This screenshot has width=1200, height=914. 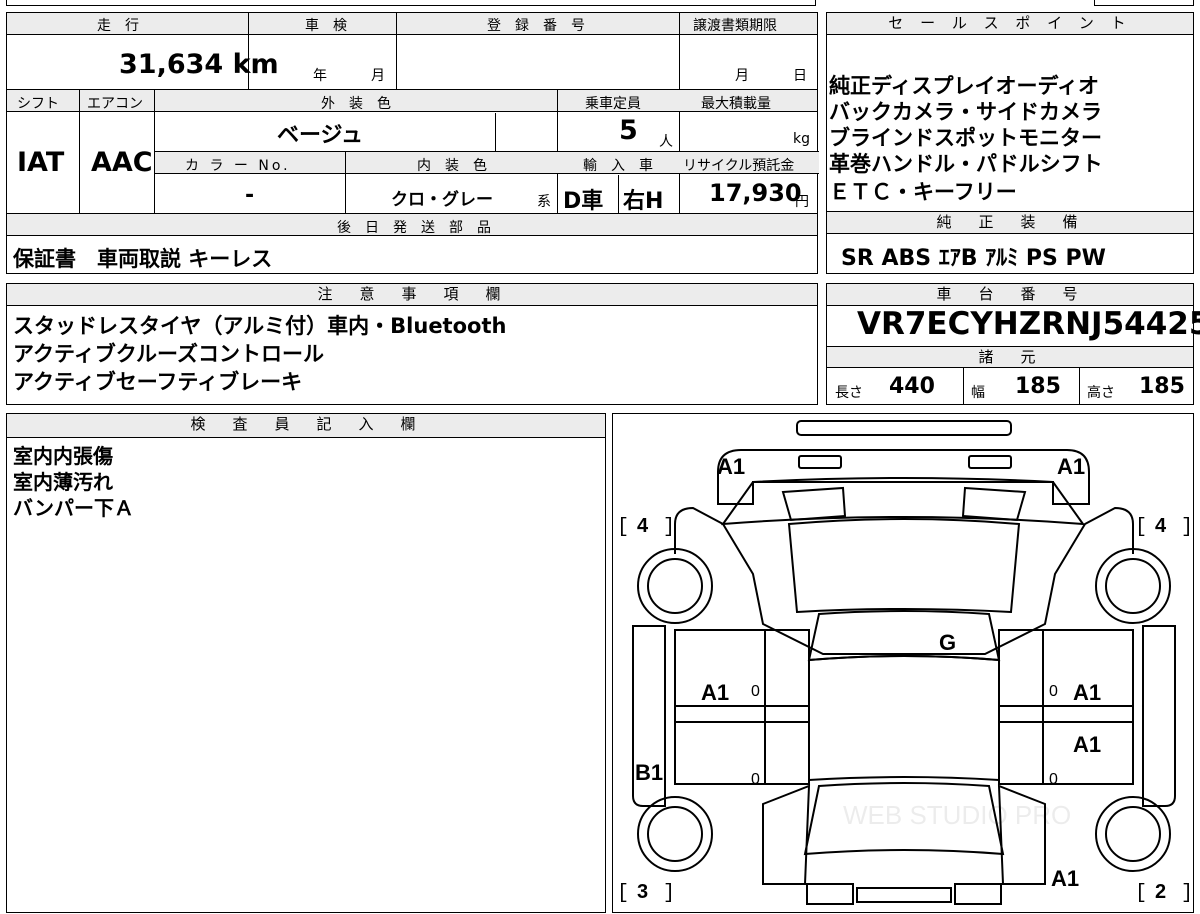 What do you see at coordinates (742, 76) in the screenshot?
I see `doc-month: 月` at bounding box center [742, 76].